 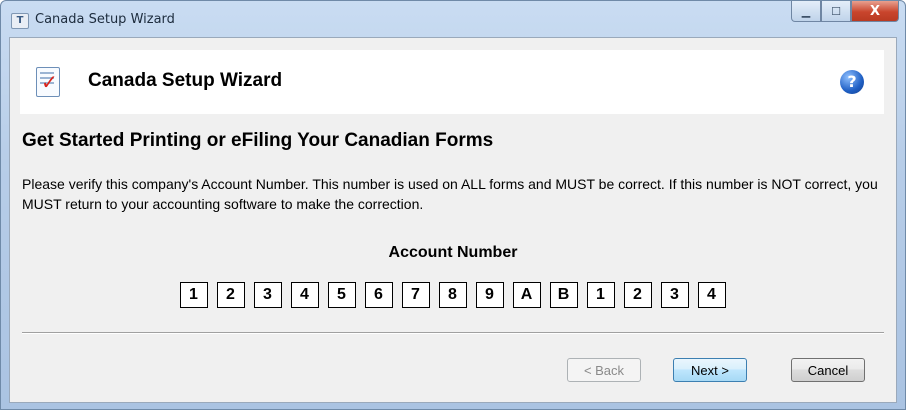 What do you see at coordinates (453, 19) in the screenshot?
I see `title-bar: T Canada Setup Wizard ▁ ☐ X` at bounding box center [453, 19].